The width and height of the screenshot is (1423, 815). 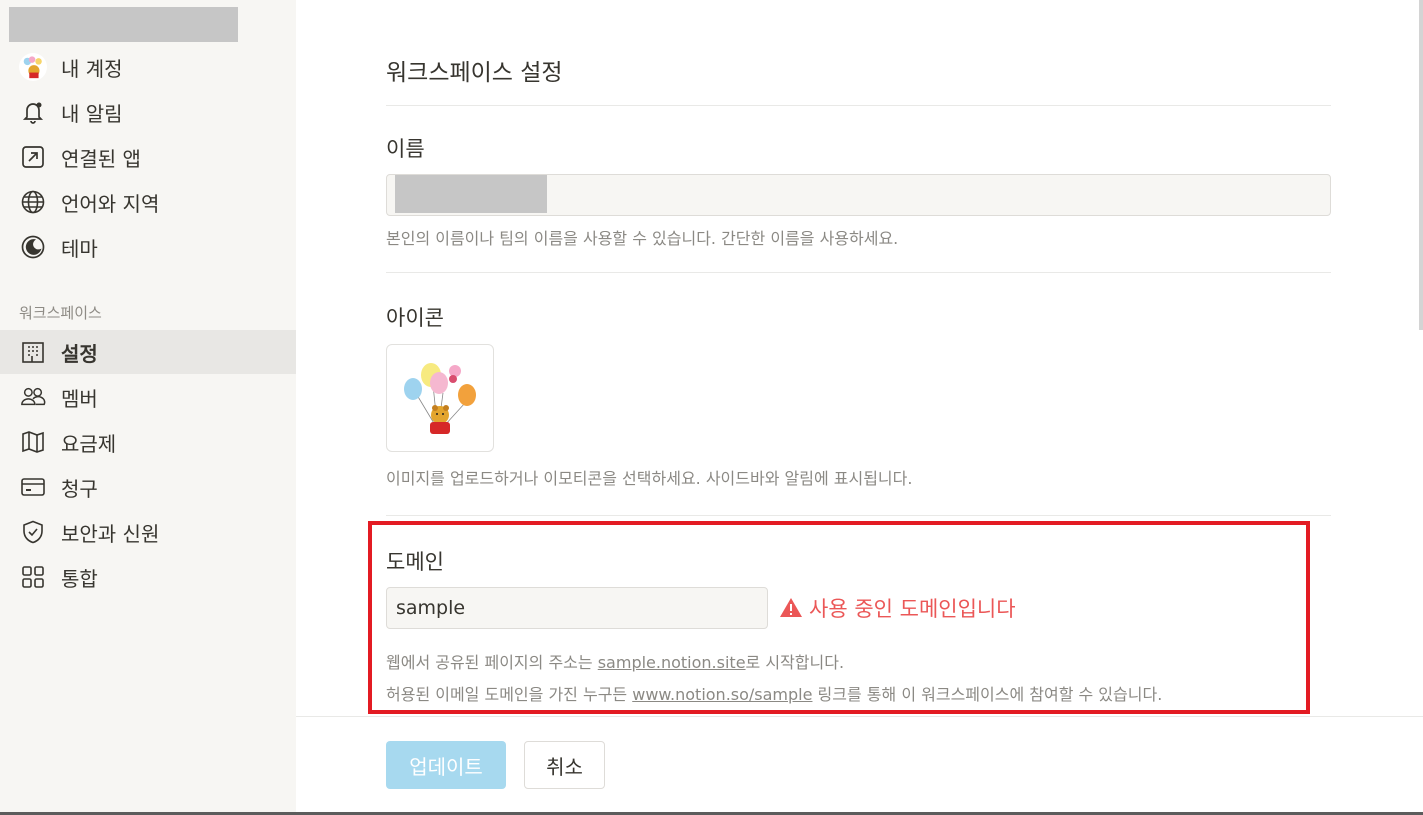 What do you see at coordinates (33, 157) in the screenshot?
I see `arrow-up-right-square-icon` at bounding box center [33, 157].